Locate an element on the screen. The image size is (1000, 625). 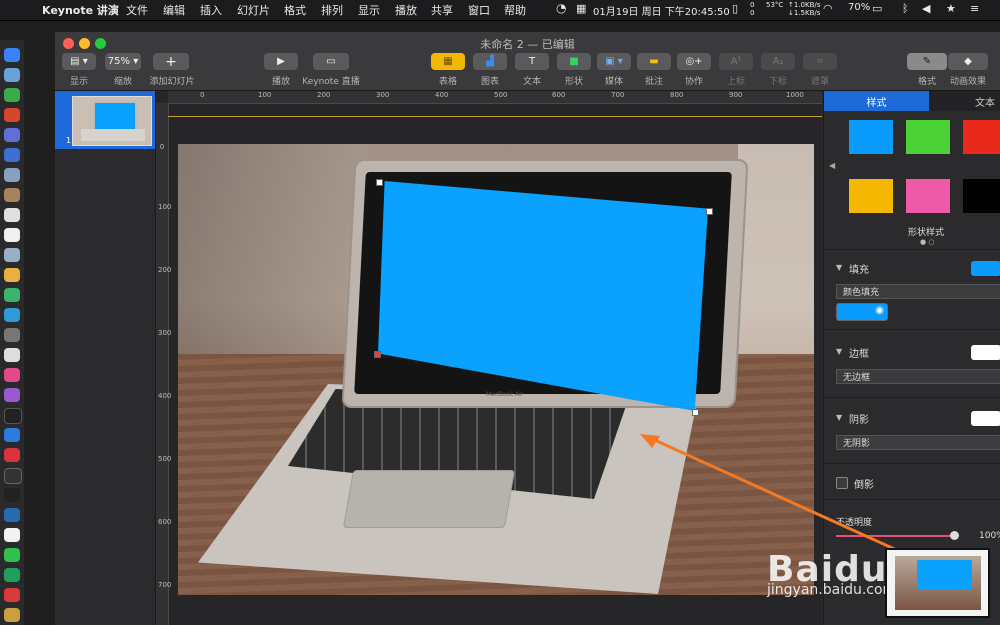
preview-thumbnail is located at coordinates (937, 583).